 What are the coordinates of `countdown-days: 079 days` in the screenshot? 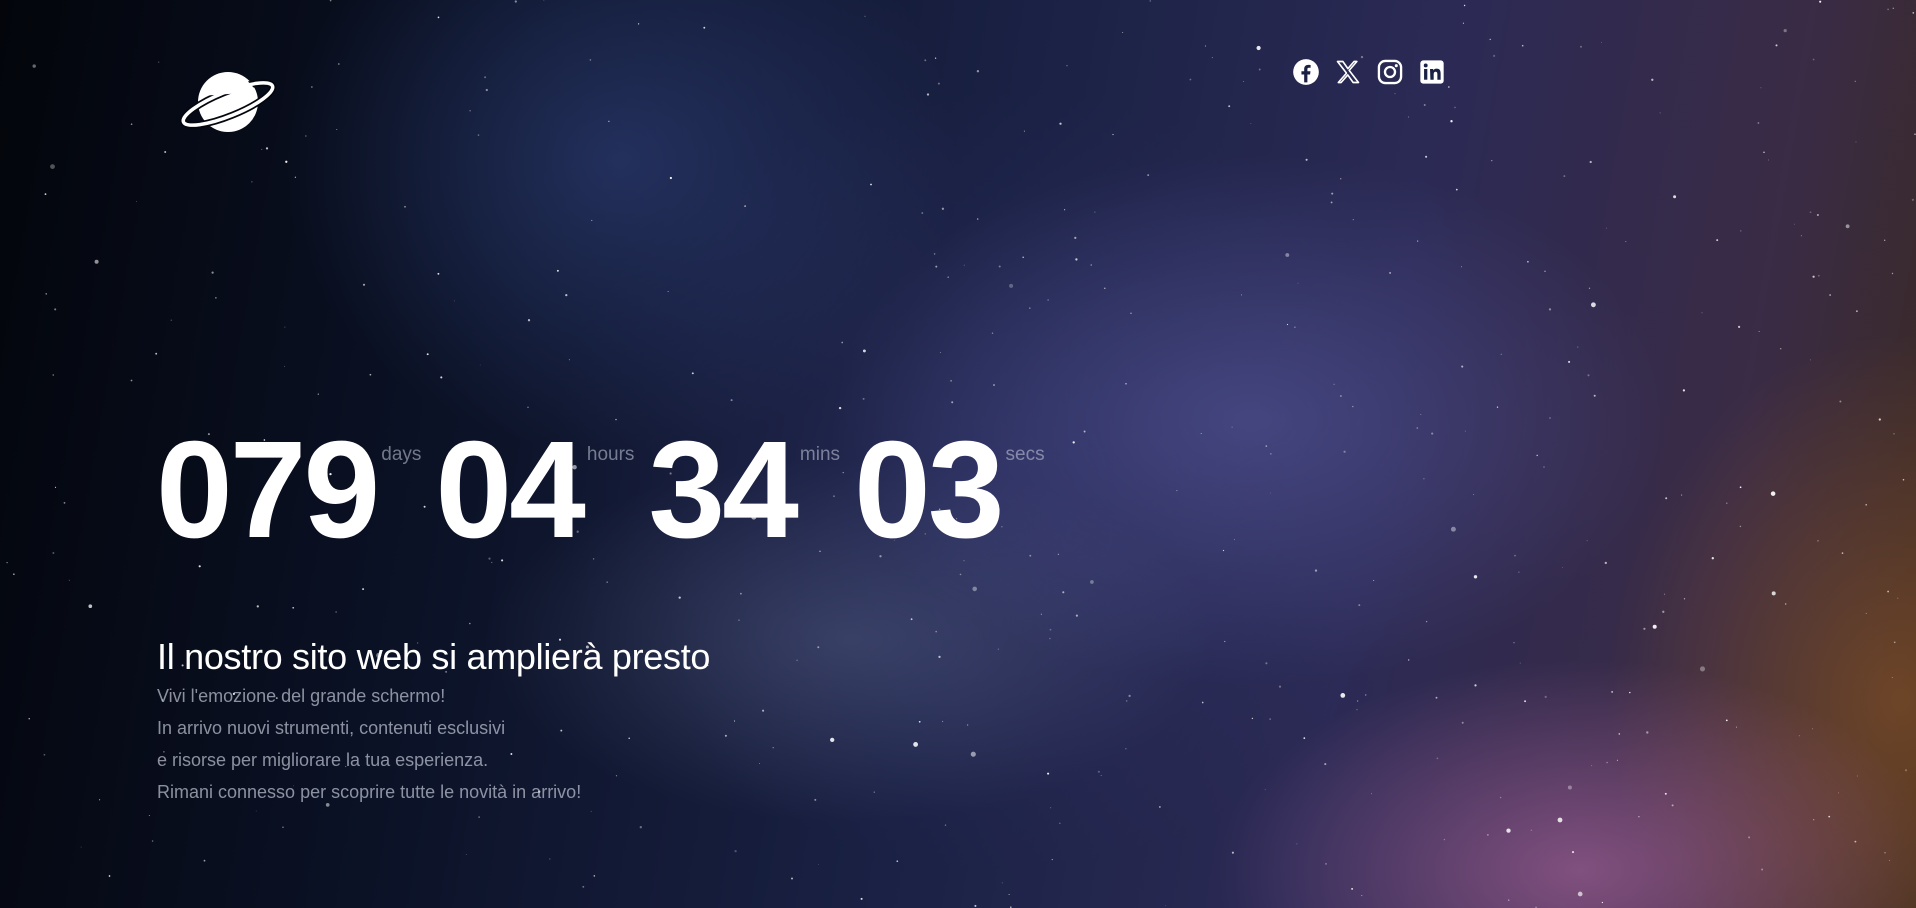 It's located at (289, 490).